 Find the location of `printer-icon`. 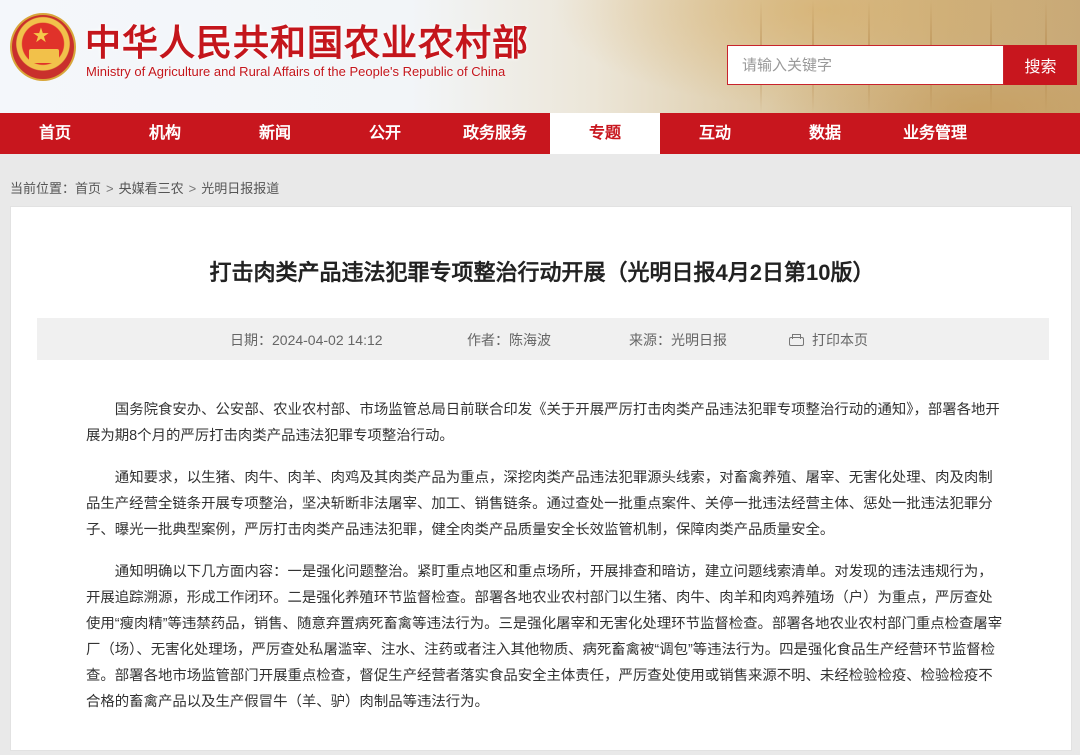

printer-icon is located at coordinates (796, 340).